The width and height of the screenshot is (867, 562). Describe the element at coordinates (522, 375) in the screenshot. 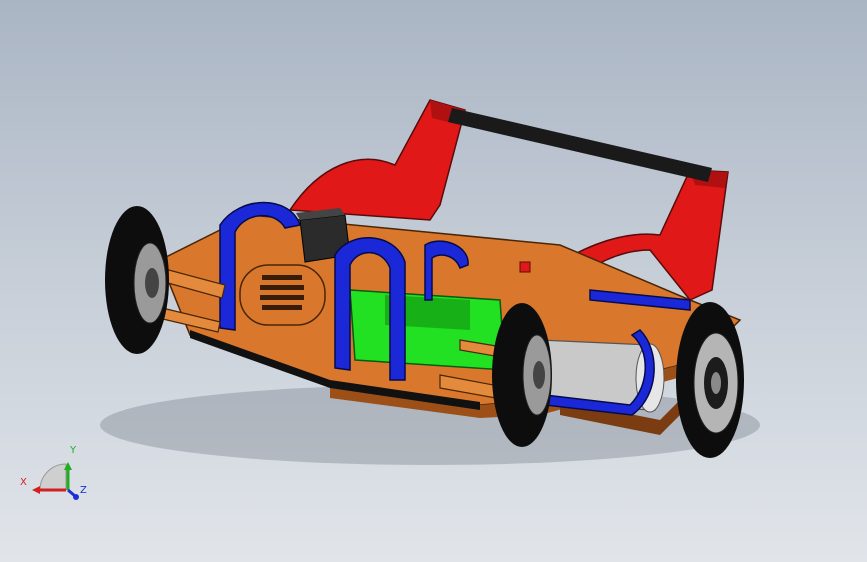

I see `wheel-front-right` at that location.